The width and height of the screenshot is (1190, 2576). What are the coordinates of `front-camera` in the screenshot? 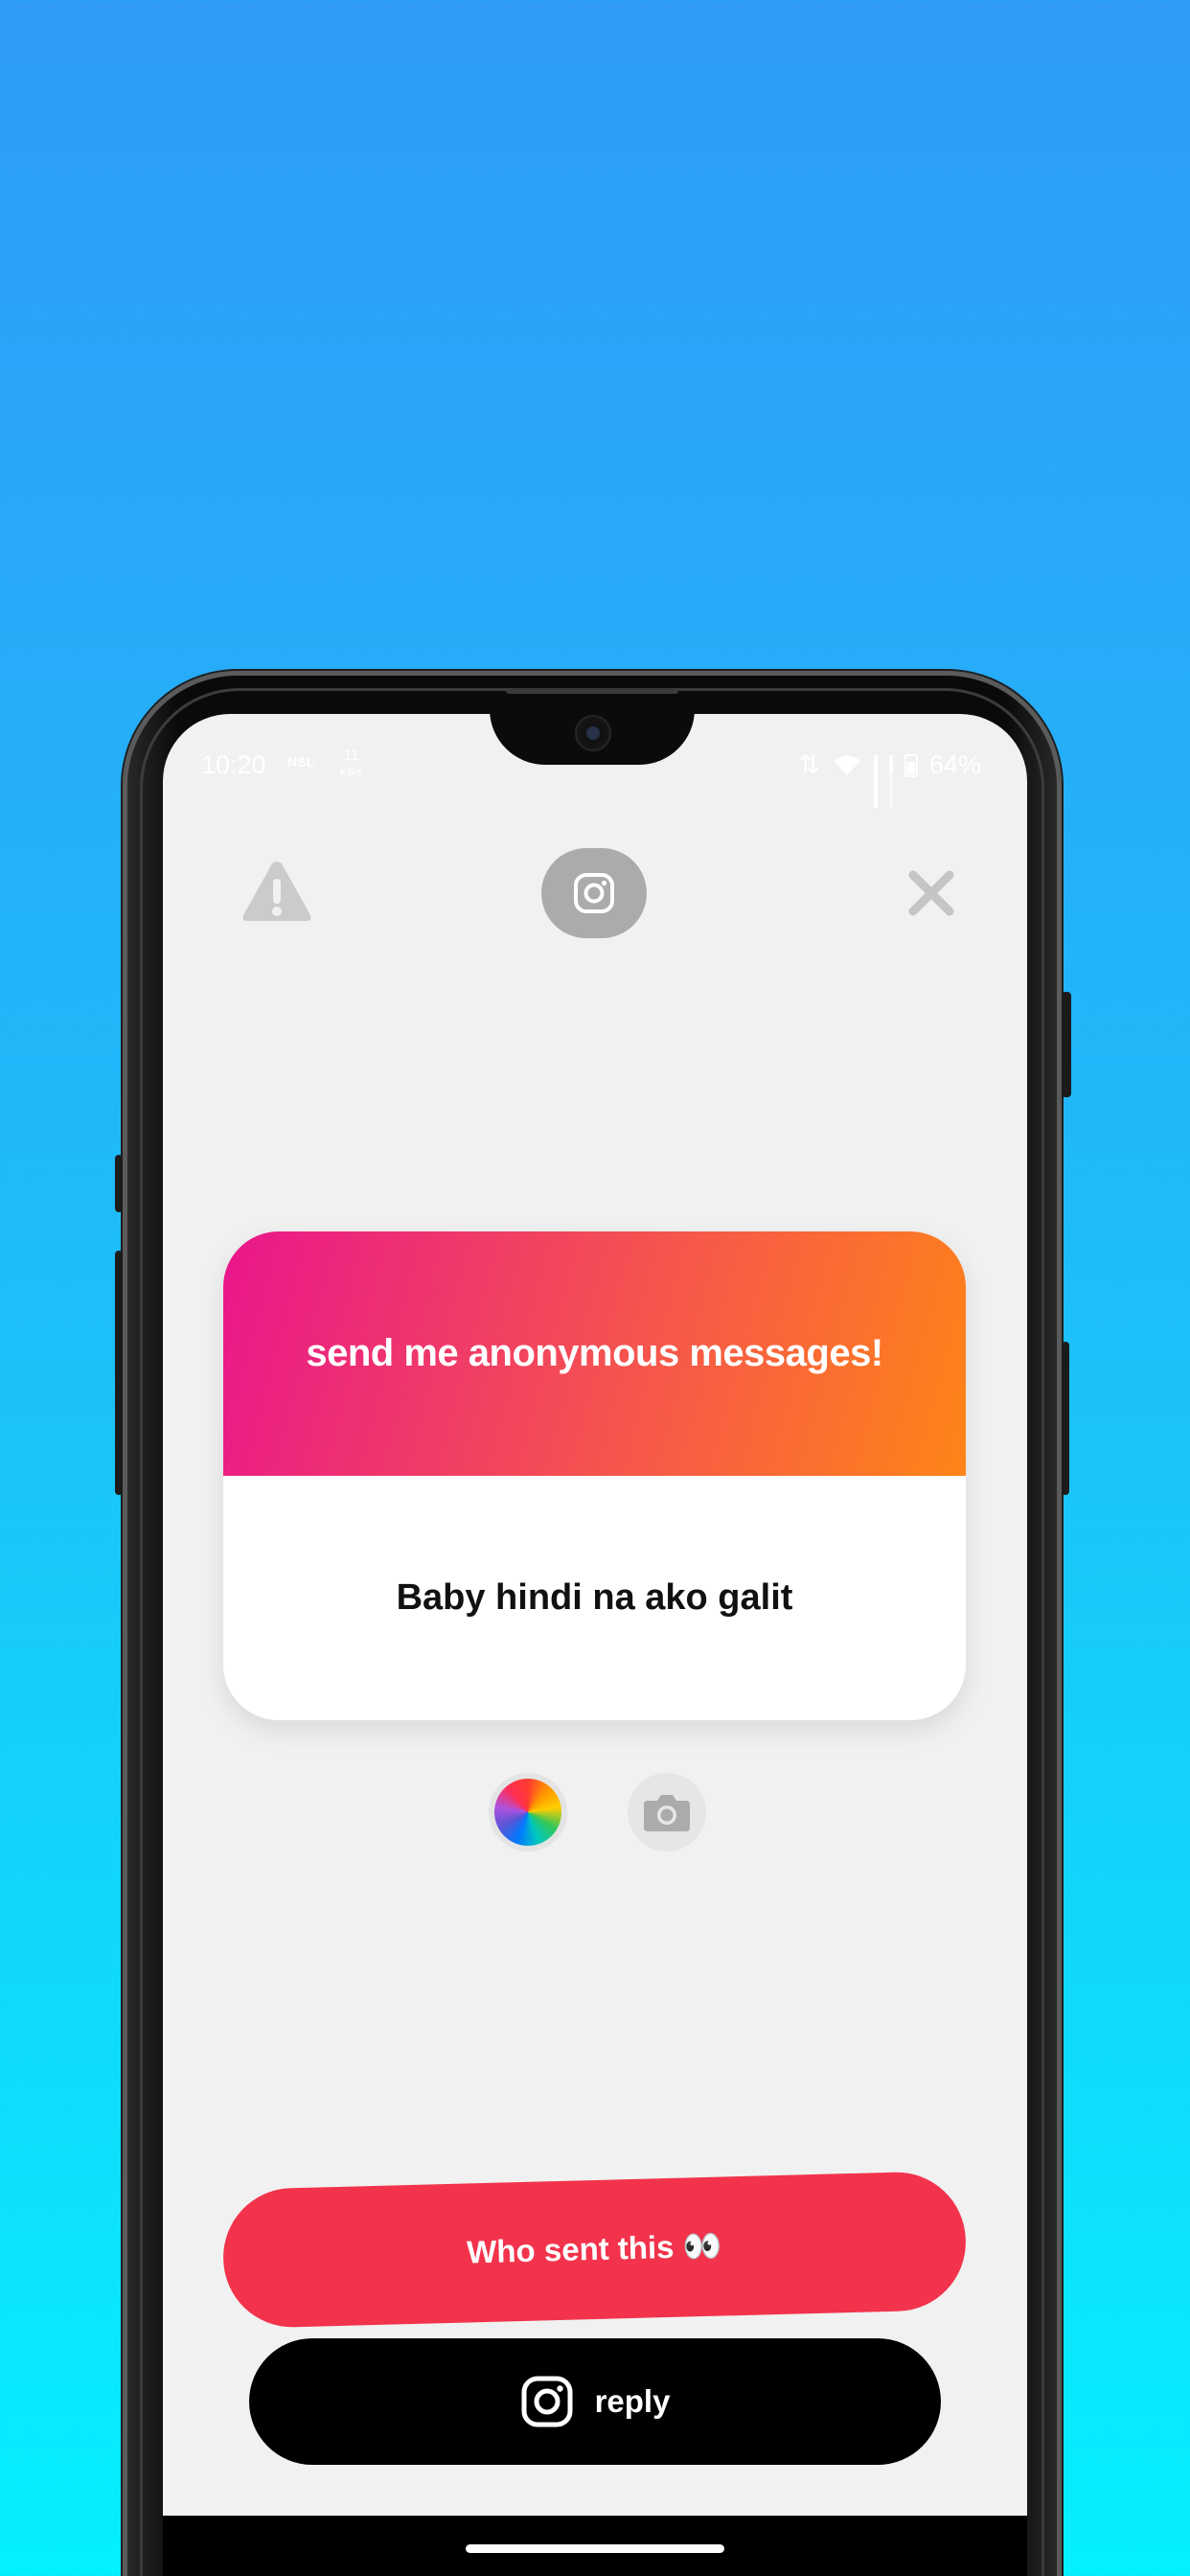 It's located at (593, 733).